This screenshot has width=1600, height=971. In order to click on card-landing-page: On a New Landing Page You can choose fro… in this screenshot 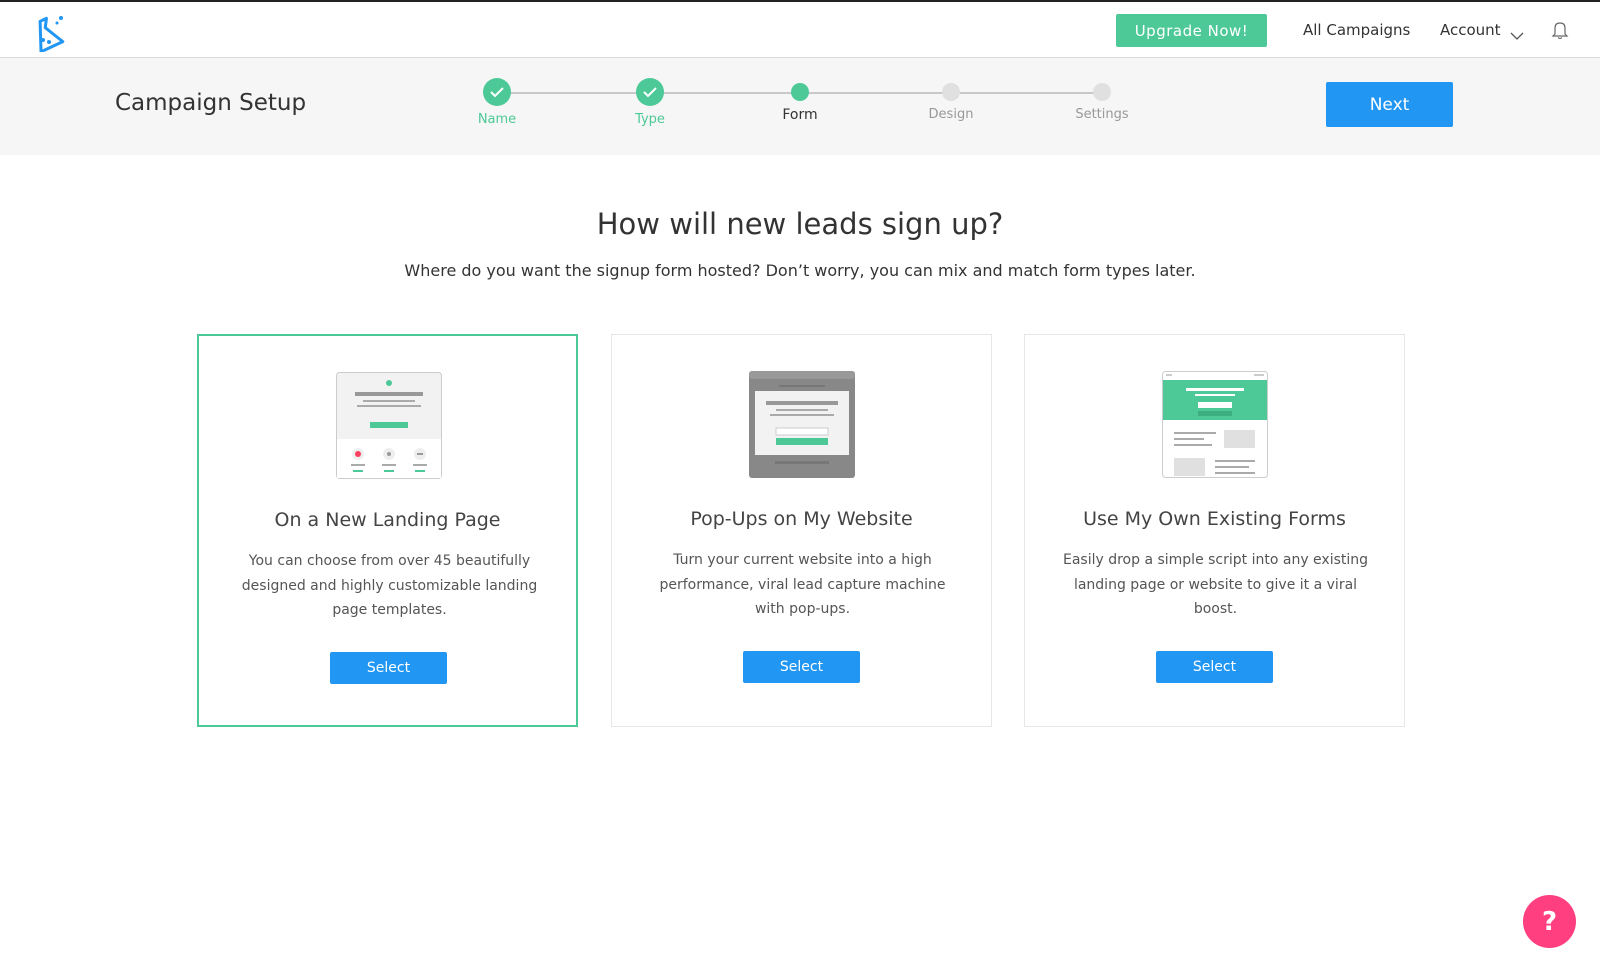, I will do `click(387, 530)`.